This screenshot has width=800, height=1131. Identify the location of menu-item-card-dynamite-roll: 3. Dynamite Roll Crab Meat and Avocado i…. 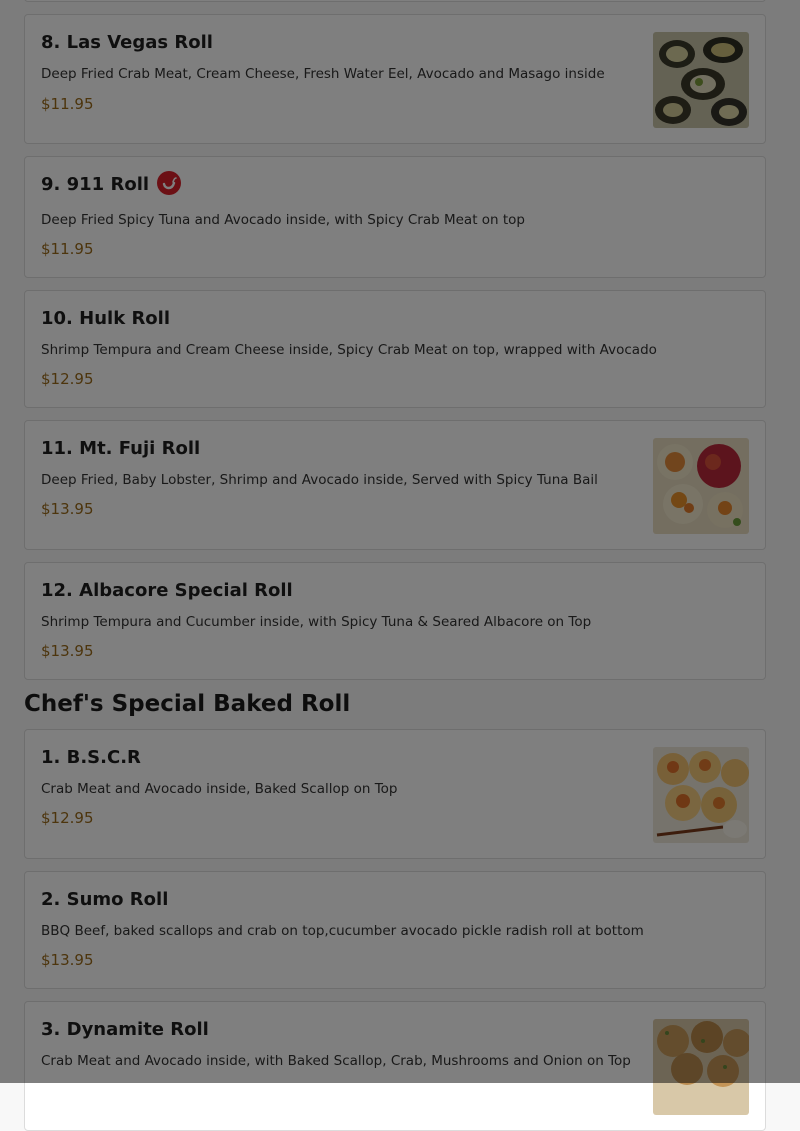
(395, 1066).